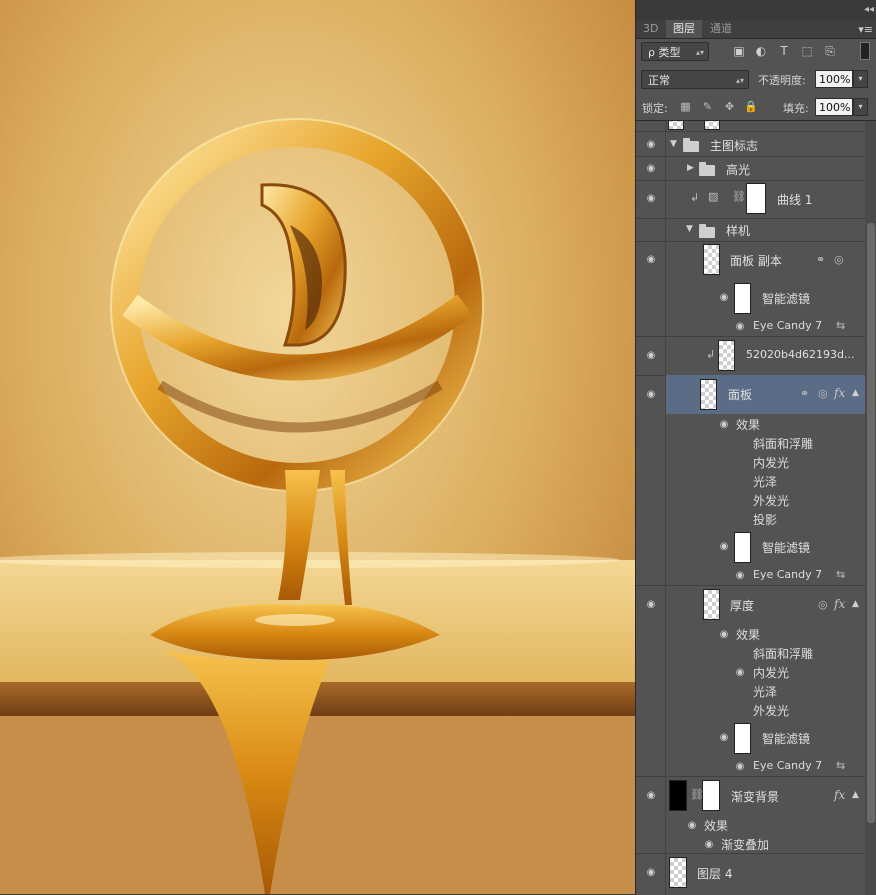 The height and width of the screenshot is (895, 876). Describe the element at coordinates (739, 51) in the screenshot. I see `image-filter-icon: ▣` at that location.